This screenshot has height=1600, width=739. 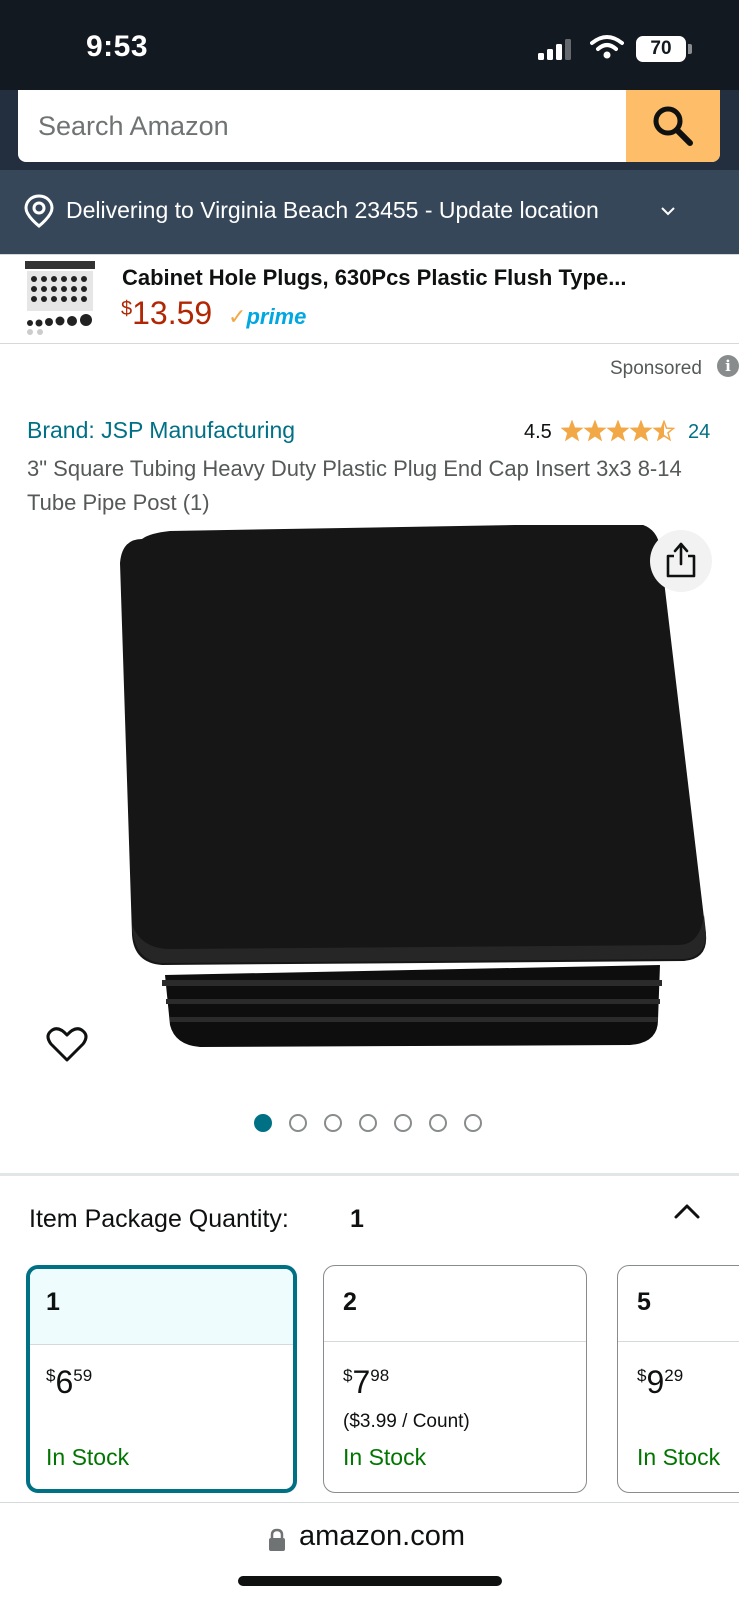 I want to click on section-divider, so click(x=369, y=1174).